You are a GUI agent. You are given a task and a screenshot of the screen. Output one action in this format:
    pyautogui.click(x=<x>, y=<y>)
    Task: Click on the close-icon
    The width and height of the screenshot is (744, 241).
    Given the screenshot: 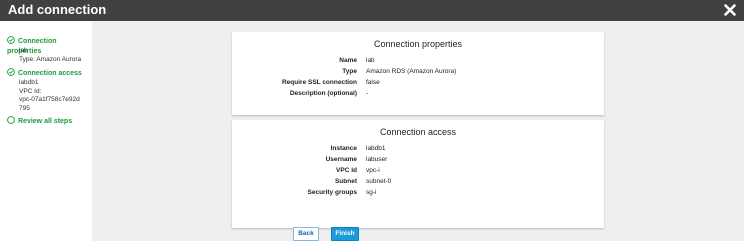 What is the action you would take?
    pyautogui.click(x=730, y=10)
    